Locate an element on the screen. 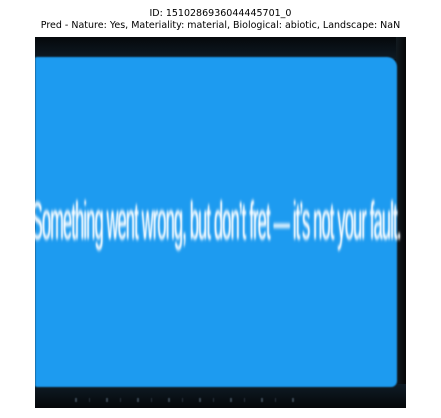 This screenshot has width=441, height=418. bottom-noise is located at coordinates (190, 400).